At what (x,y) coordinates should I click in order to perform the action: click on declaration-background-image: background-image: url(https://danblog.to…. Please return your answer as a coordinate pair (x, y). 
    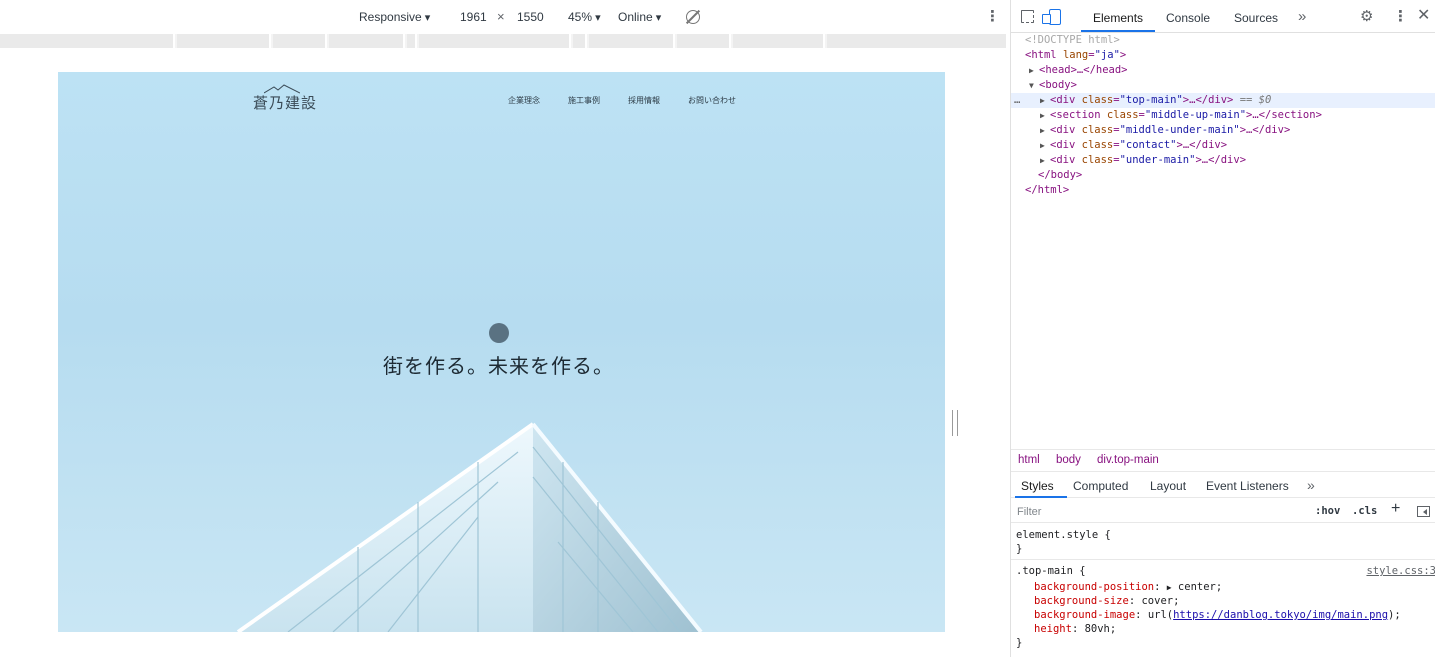
    Looking at the image, I should click on (1217, 615).